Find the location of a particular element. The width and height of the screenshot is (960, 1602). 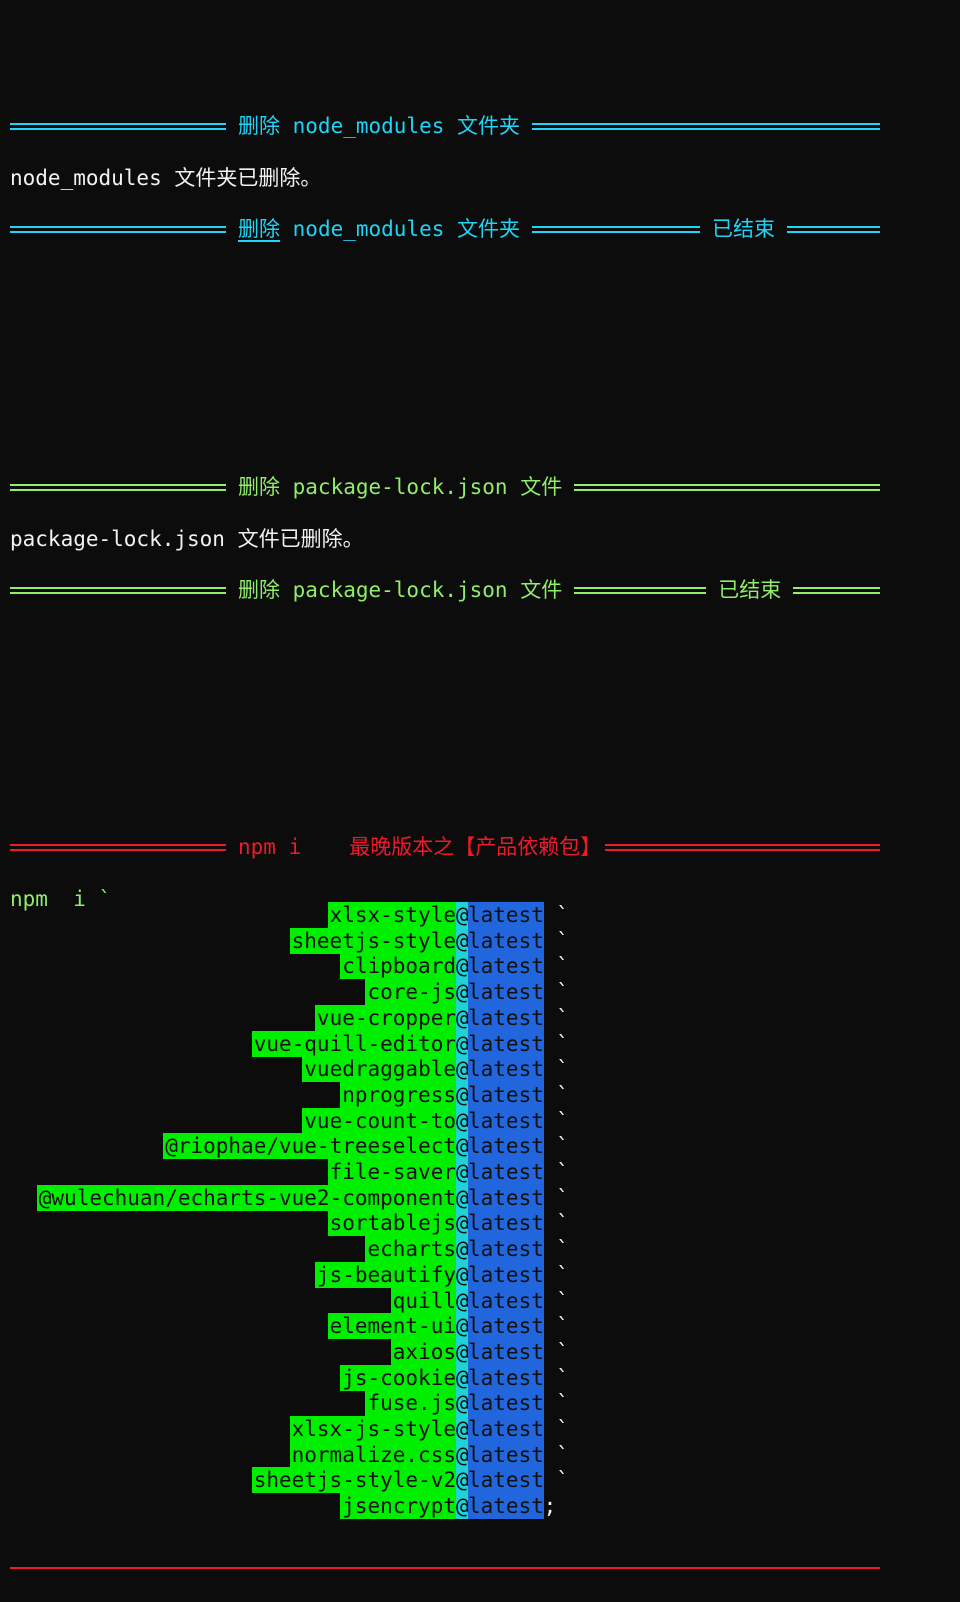

bottom-divider is located at coordinates (445, 1568).